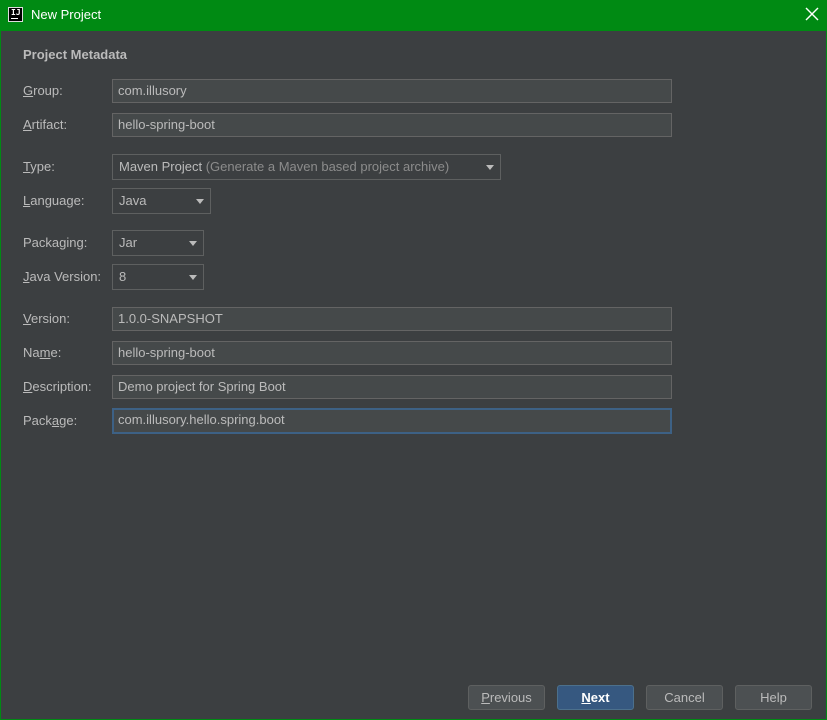 Image resolution: width=827 pixels, height=720 pixels. What do you see at coordinates (684, 697) in the screenshot?
I see `cancel-button: Cancel` at bounding box center [684, 697].